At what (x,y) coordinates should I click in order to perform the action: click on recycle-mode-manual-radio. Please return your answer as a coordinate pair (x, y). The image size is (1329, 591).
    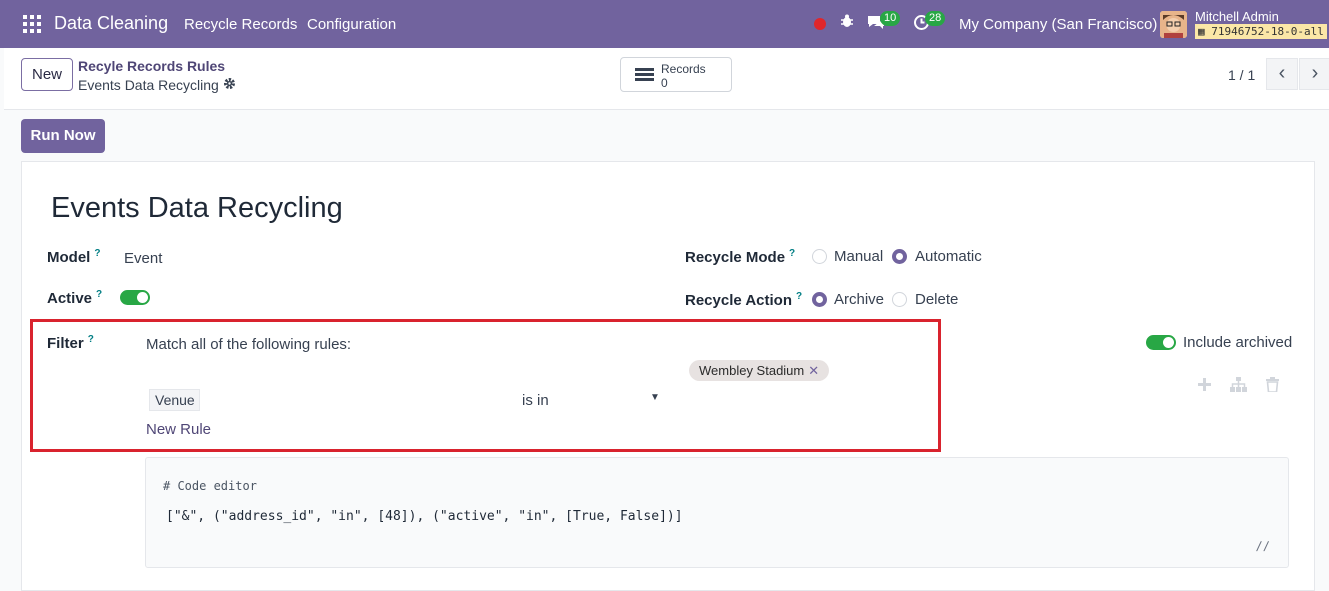
    Looking at the image, I should click on (819, 256).